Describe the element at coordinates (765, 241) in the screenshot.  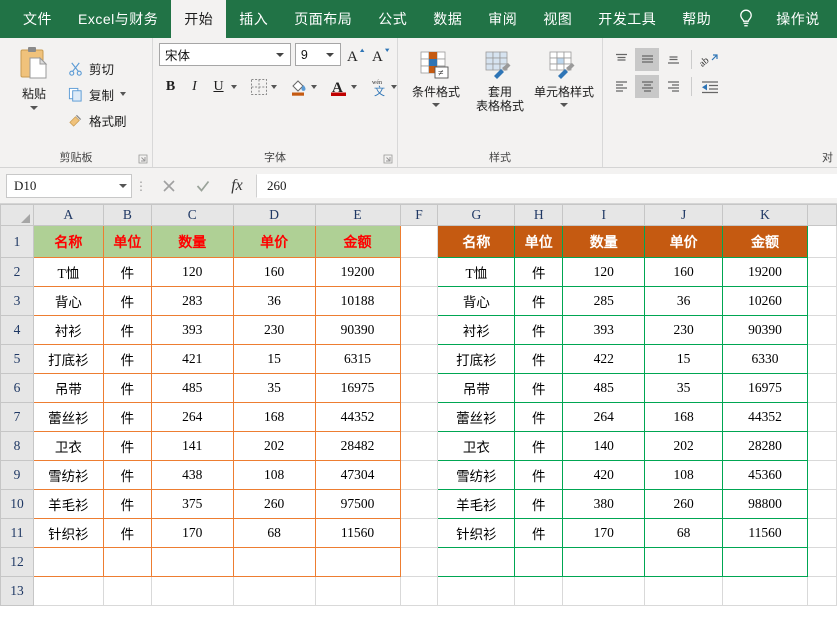
I see `cell-K1: 金额` at that location.